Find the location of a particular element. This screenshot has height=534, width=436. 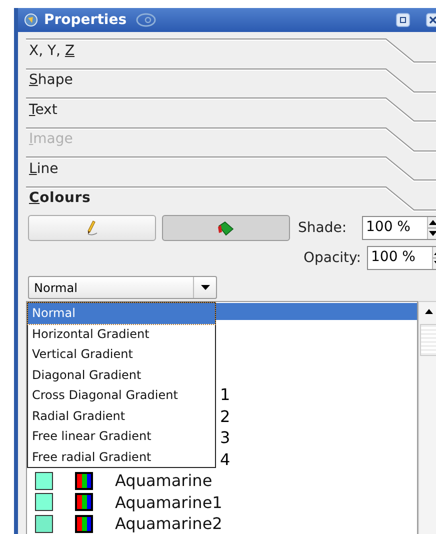

scroll-up-icon is located at coordinates (429, 312).